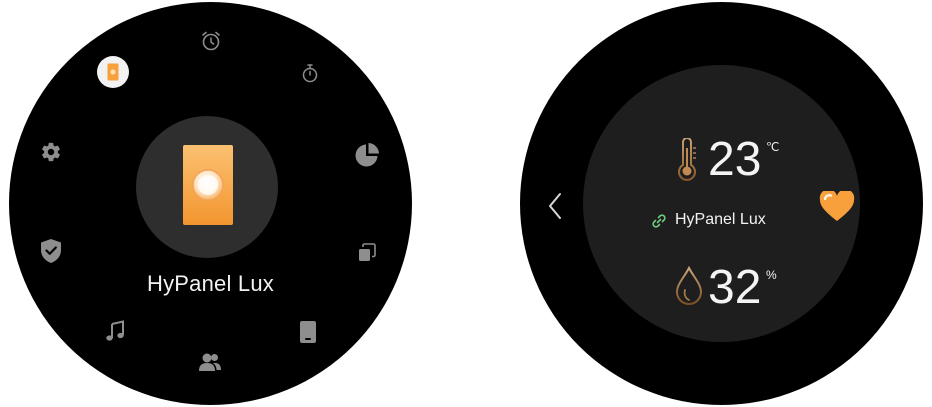 The image size is (932, 407). Describe the element at coordinates (115, 331) in the screenshot. I see `music-note-icon` at that location.